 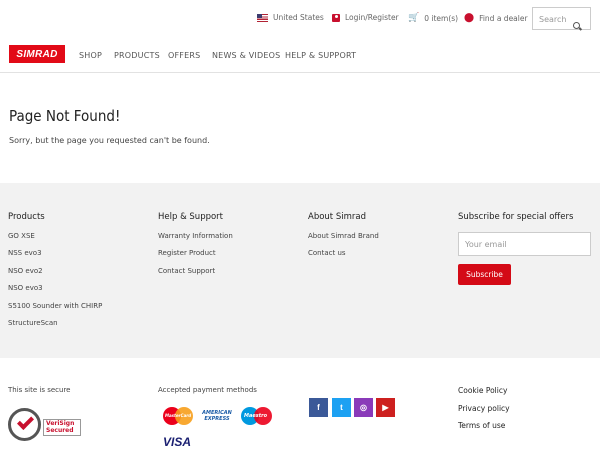 What do you see at coordinates (576, 25) in the screenshot?
I see `search-icon` at bounding box center [576, 25].